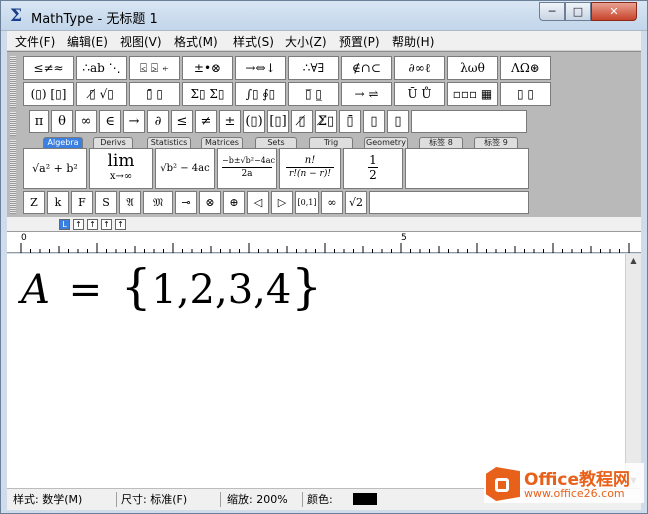  Describe the element at coordinates (331, 142) in the screenshot. I see `tab-trig: Trig` at that location.